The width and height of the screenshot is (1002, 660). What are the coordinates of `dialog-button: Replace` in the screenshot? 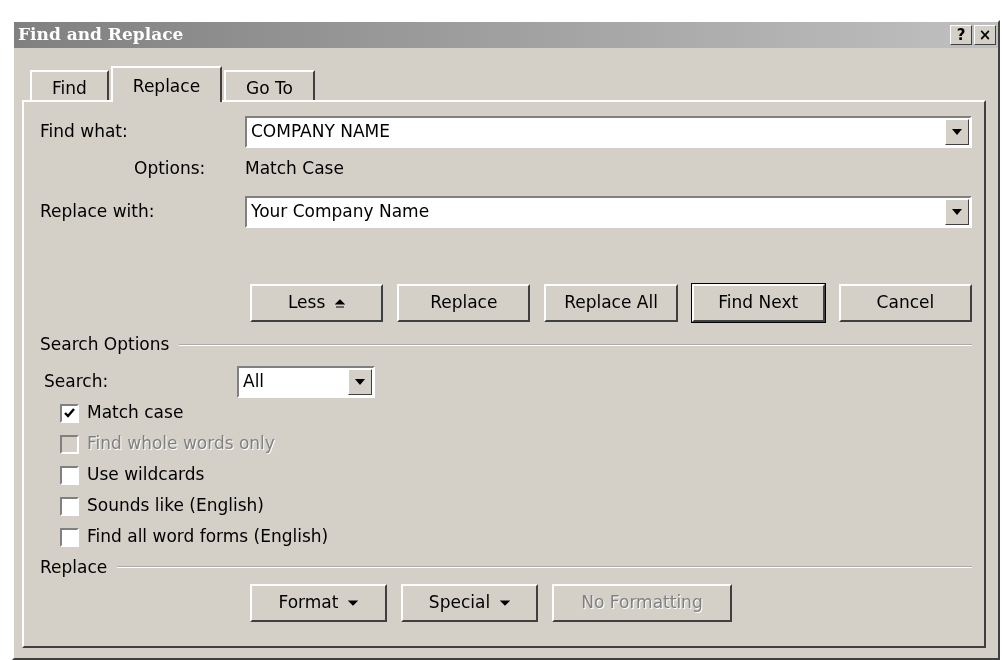 It's located at (464, 303).